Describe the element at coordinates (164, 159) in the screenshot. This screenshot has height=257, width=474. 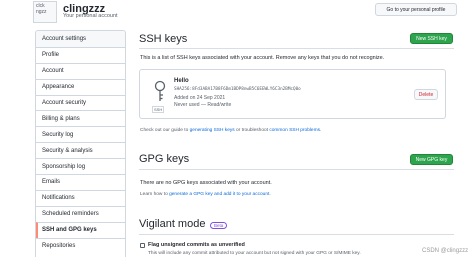
I see `gpg-keys-title: GPG keys` at that location.